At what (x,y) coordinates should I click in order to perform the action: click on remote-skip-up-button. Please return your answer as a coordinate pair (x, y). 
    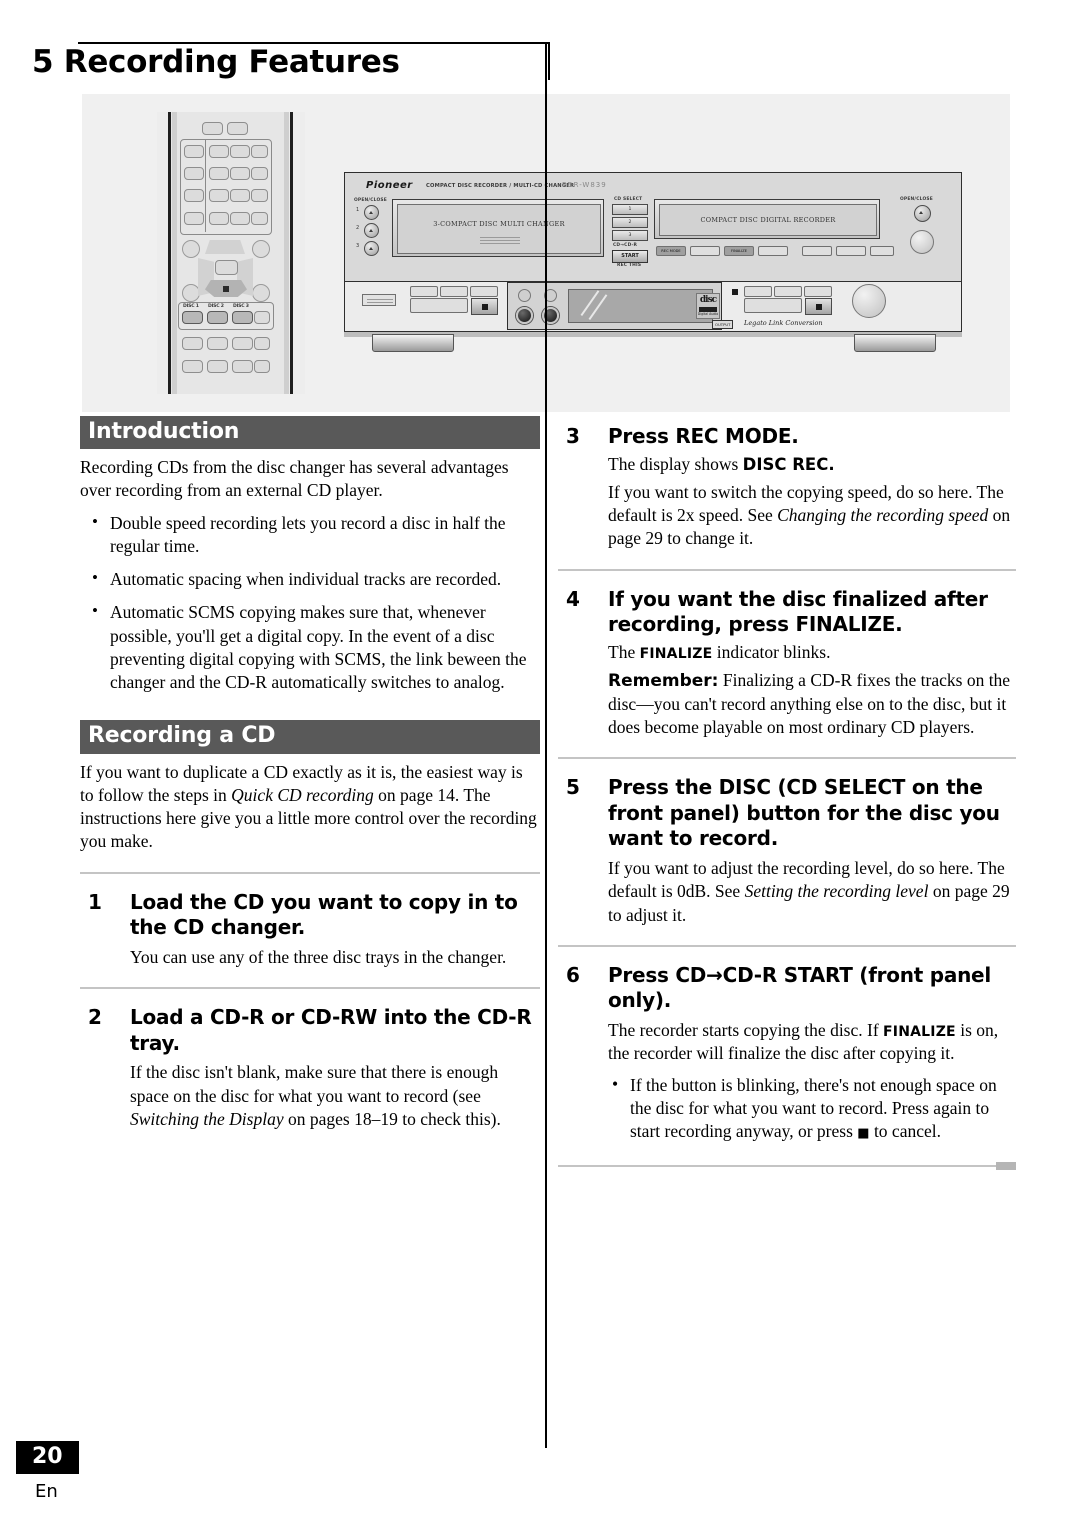
    Looking at the image, I should click on (225, 247).